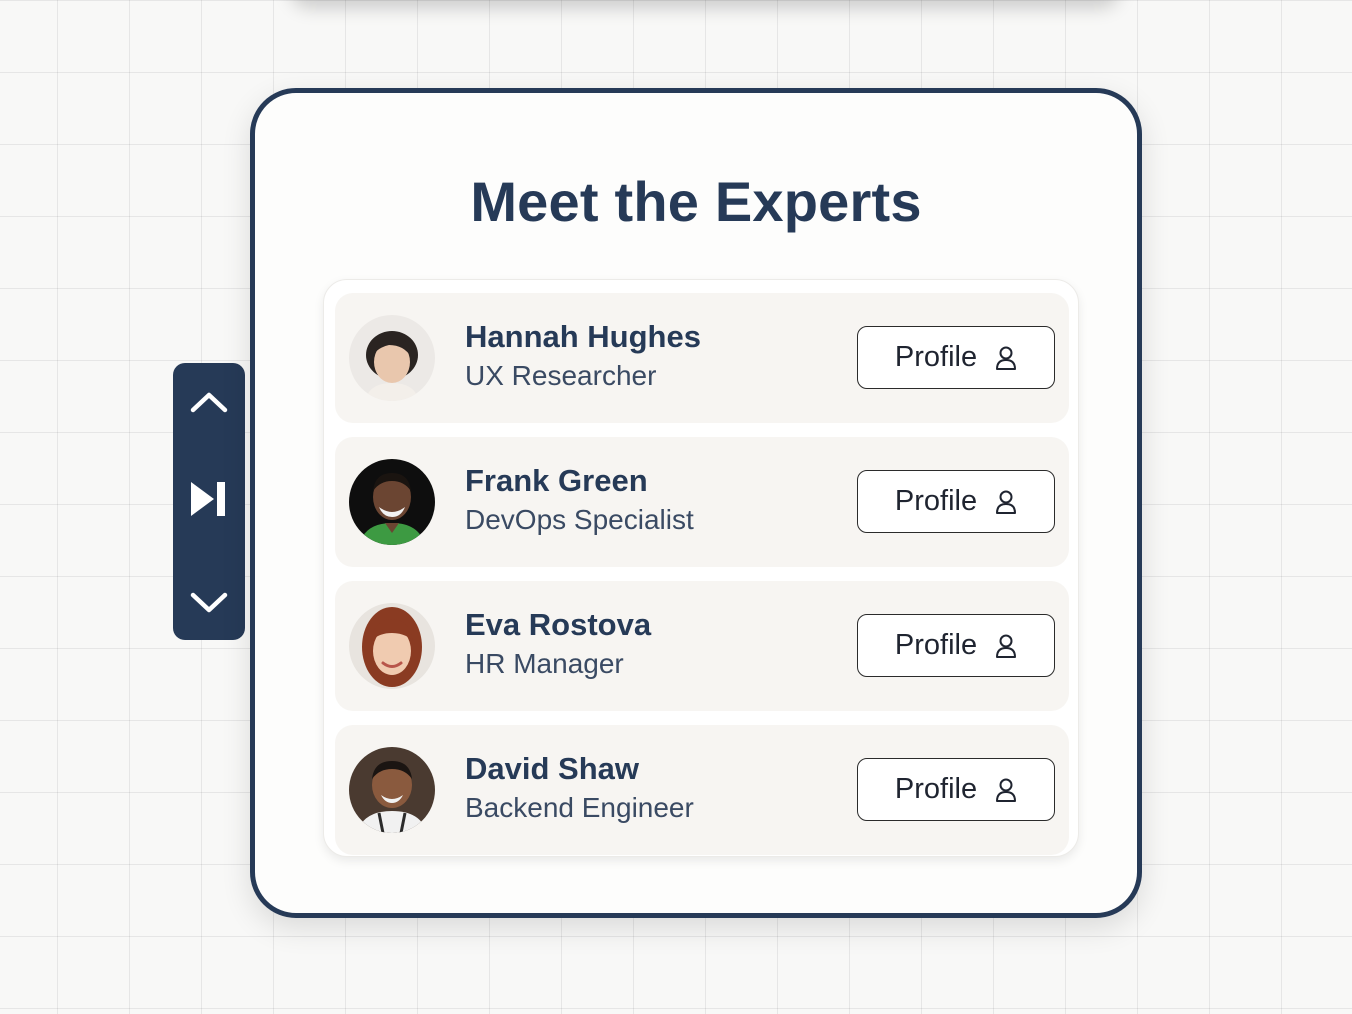  Describe the element at coordinates (556, 480) in the screenshot. I see `expert-name: Frank Green` at that location.